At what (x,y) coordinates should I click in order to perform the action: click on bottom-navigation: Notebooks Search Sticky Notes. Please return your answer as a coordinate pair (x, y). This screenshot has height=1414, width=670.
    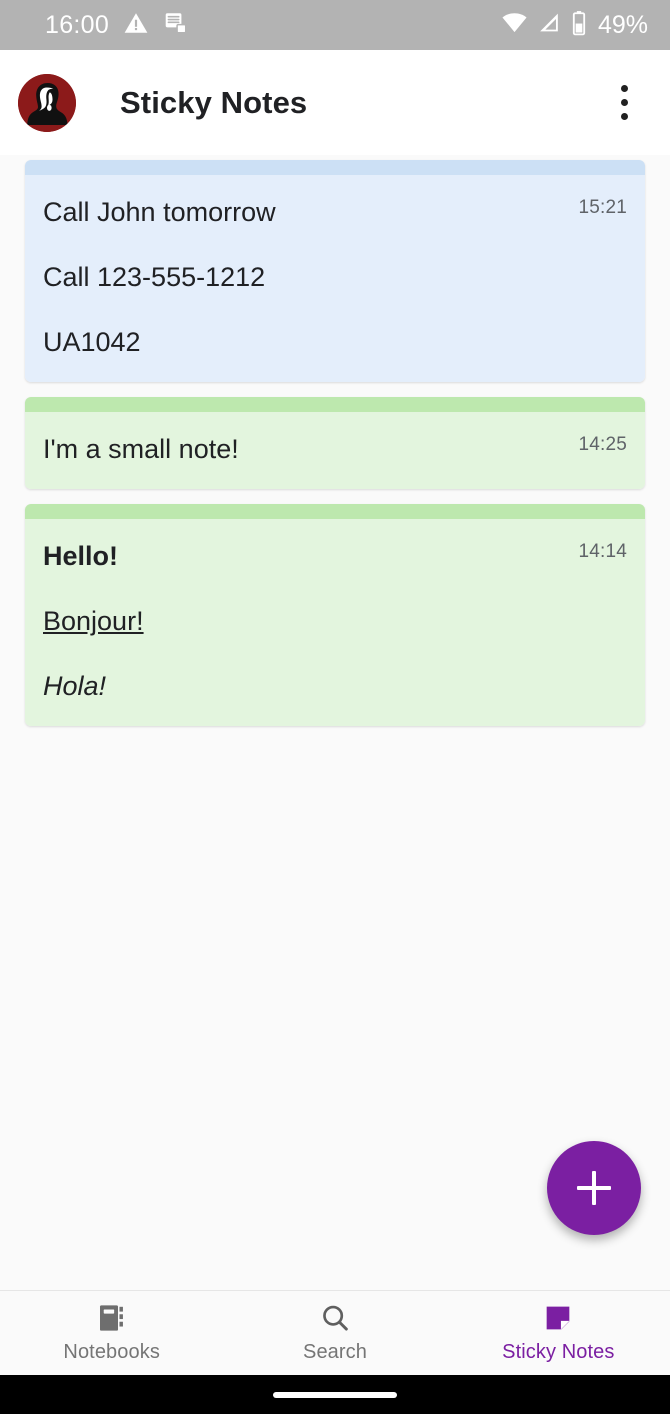
    Looking at the image, I should click on (335, 1332).